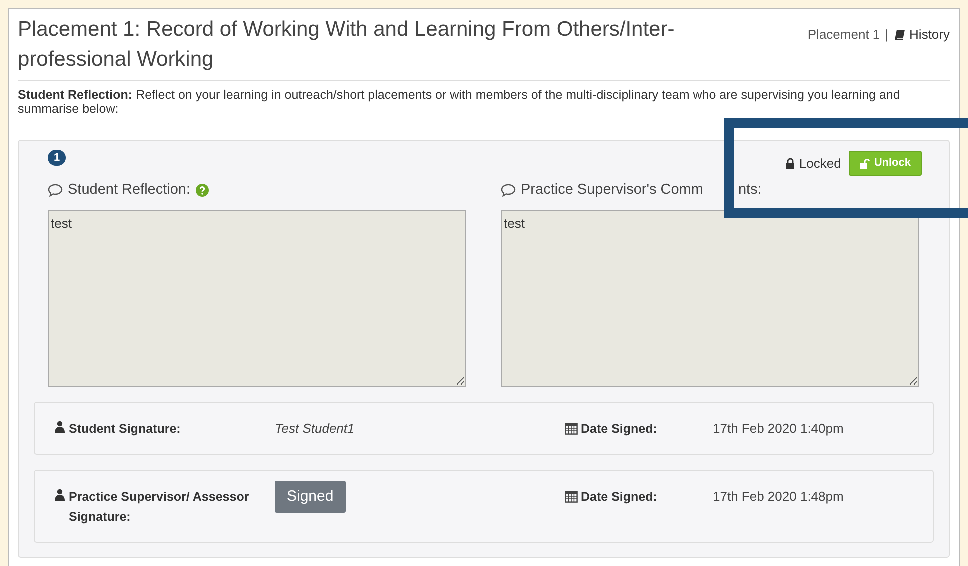 The width and height of the screenshot is (968, 566). Describe the element at coordinates (778, 497) in the screenshot. I see `date-signed: 17th Feb 2020 1:48pm` at that location.